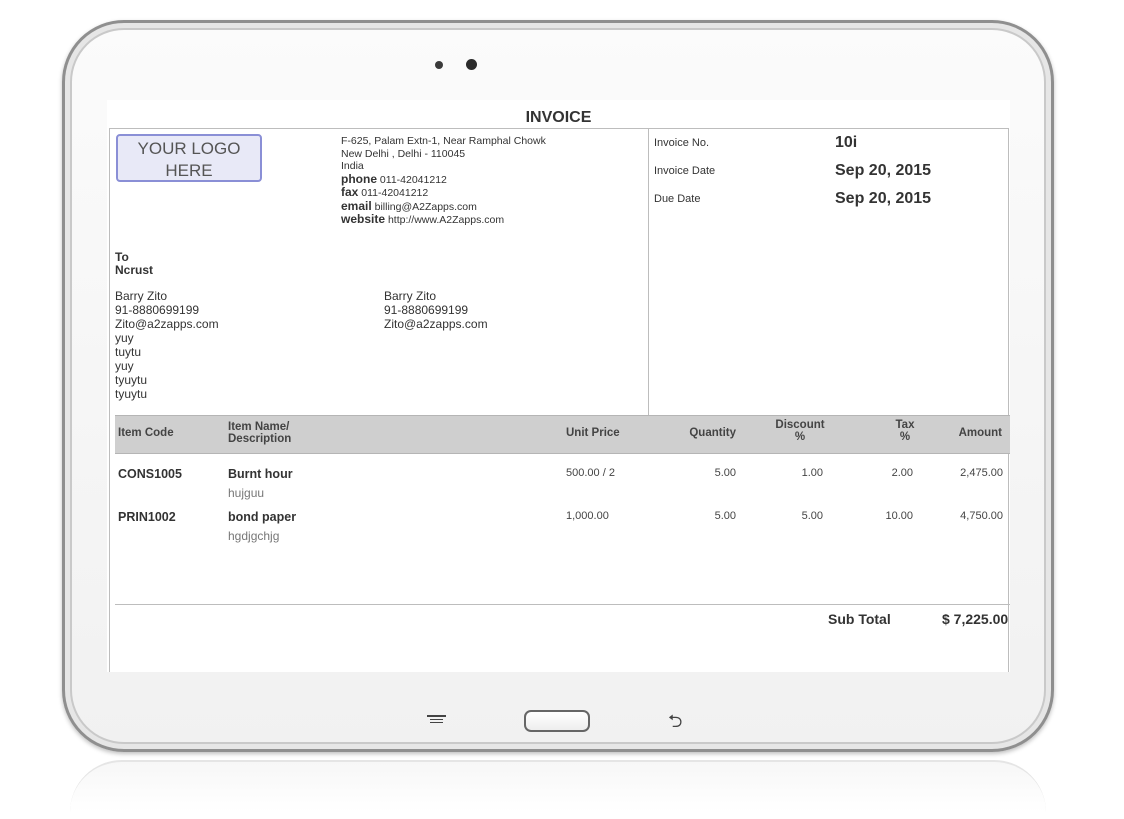 The width and height of the screenshot is (1124, 819). I want to click on row-item-description: hgdjgchjg, so click(254, 536).